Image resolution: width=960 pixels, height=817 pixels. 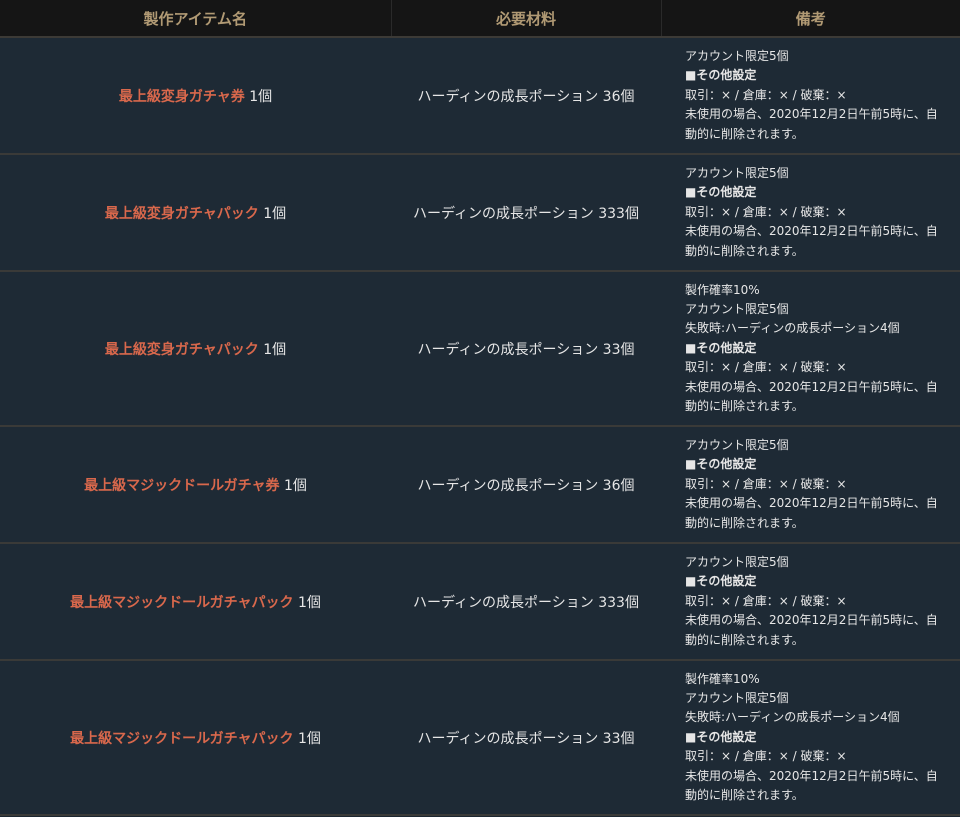 I want to click on table-header: 製作アイテム名 必要材料 備考, so click(x=480, y=19).